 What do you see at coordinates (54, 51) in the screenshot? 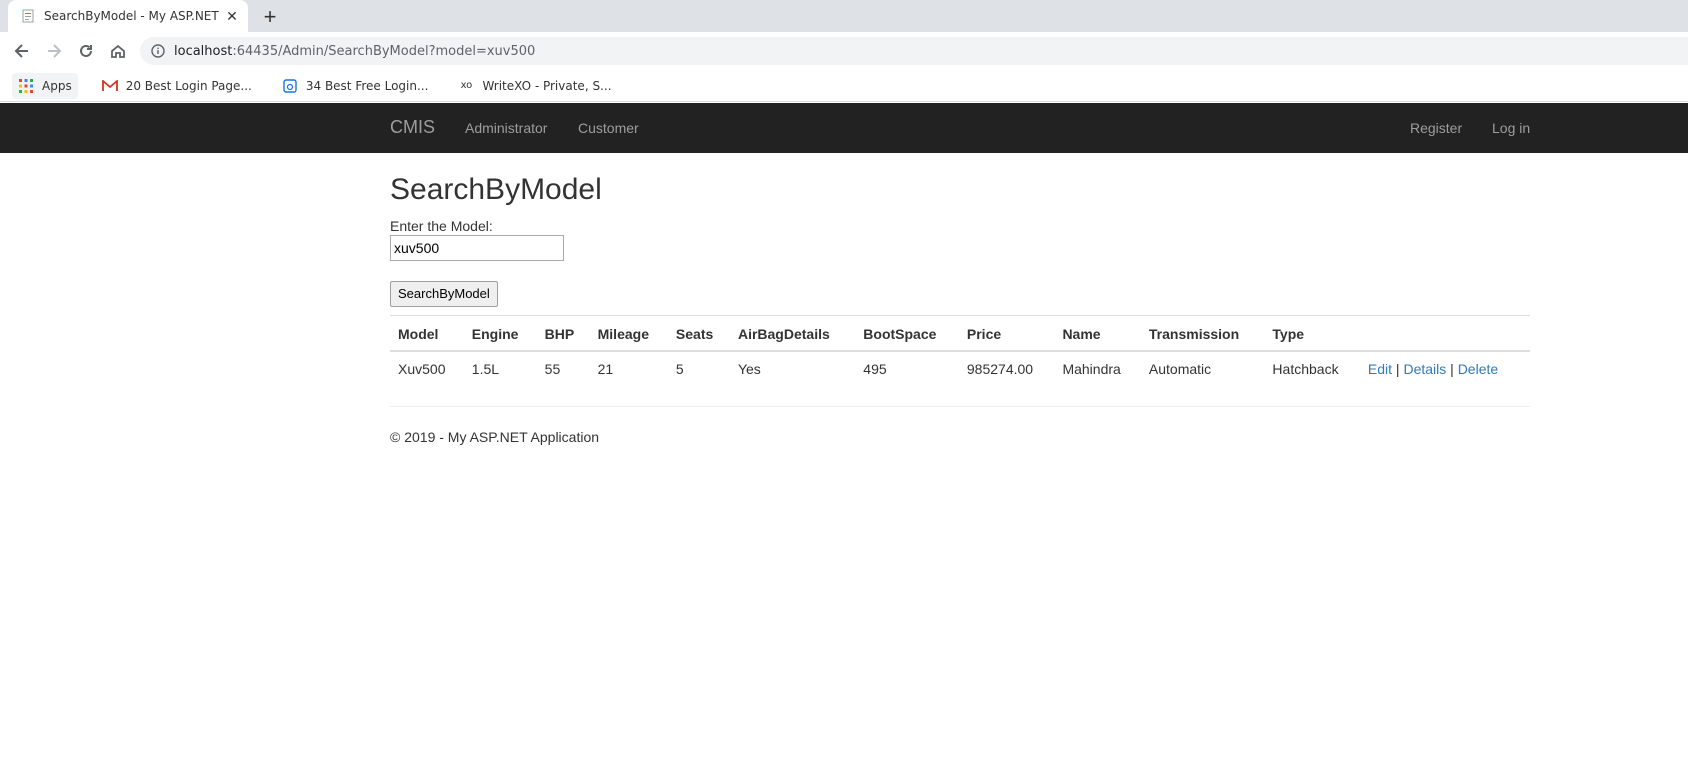
I see `forward-arrow-icon` at bounding box center [54, 51].